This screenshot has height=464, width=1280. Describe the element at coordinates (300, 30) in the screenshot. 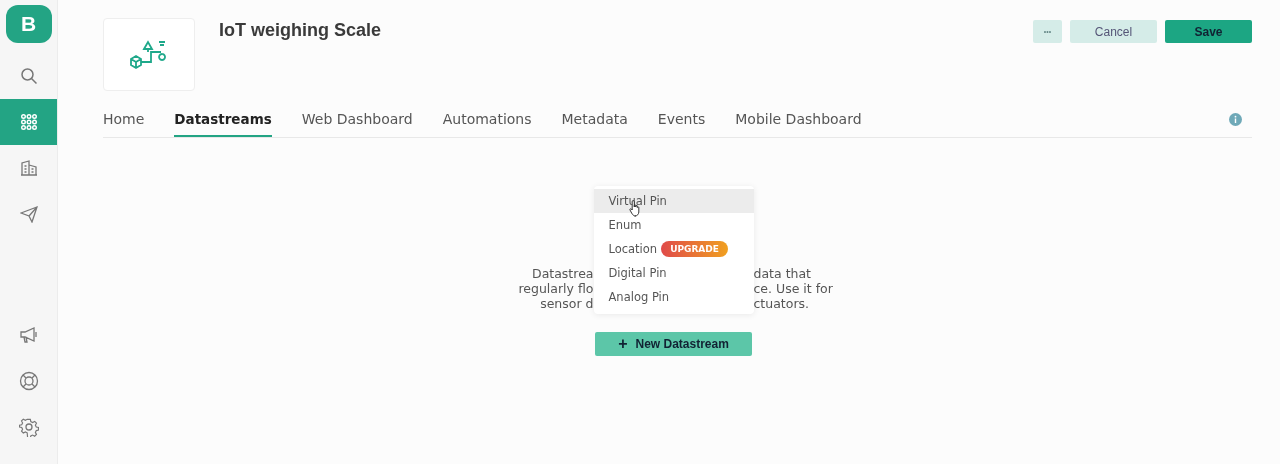

I see `product-title: IoT weighing Scale` at that location.